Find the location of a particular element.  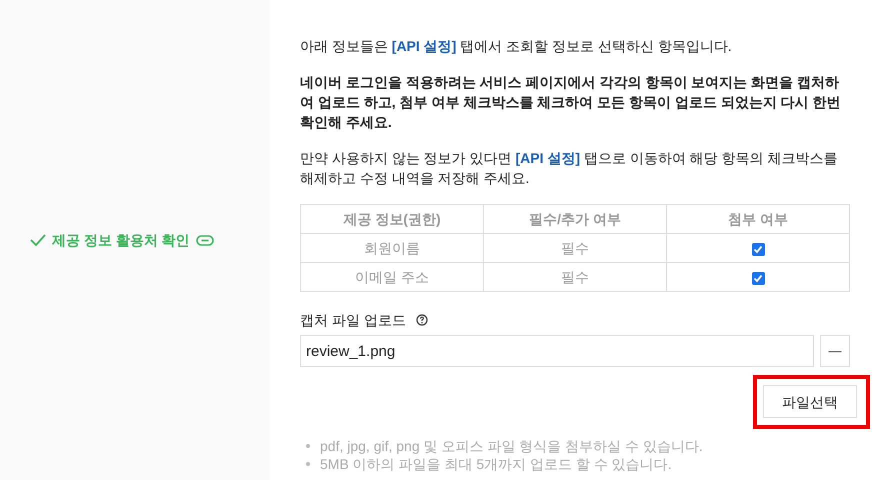

table-cell: 이메일 주소 is located at coordinates (392, 277).